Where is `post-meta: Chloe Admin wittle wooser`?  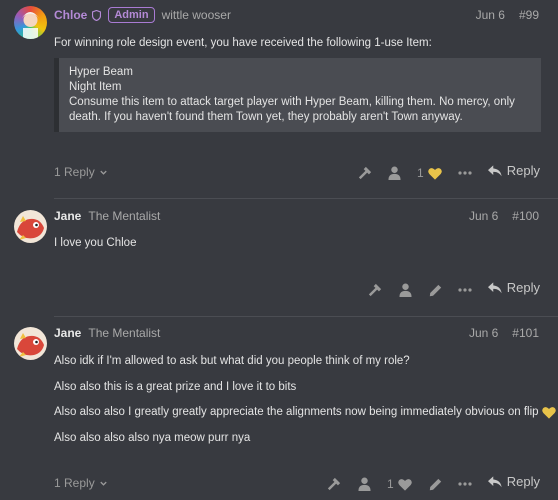 post-meta: Chloe Admin wittle wooser is located at coordinates (142, 15).